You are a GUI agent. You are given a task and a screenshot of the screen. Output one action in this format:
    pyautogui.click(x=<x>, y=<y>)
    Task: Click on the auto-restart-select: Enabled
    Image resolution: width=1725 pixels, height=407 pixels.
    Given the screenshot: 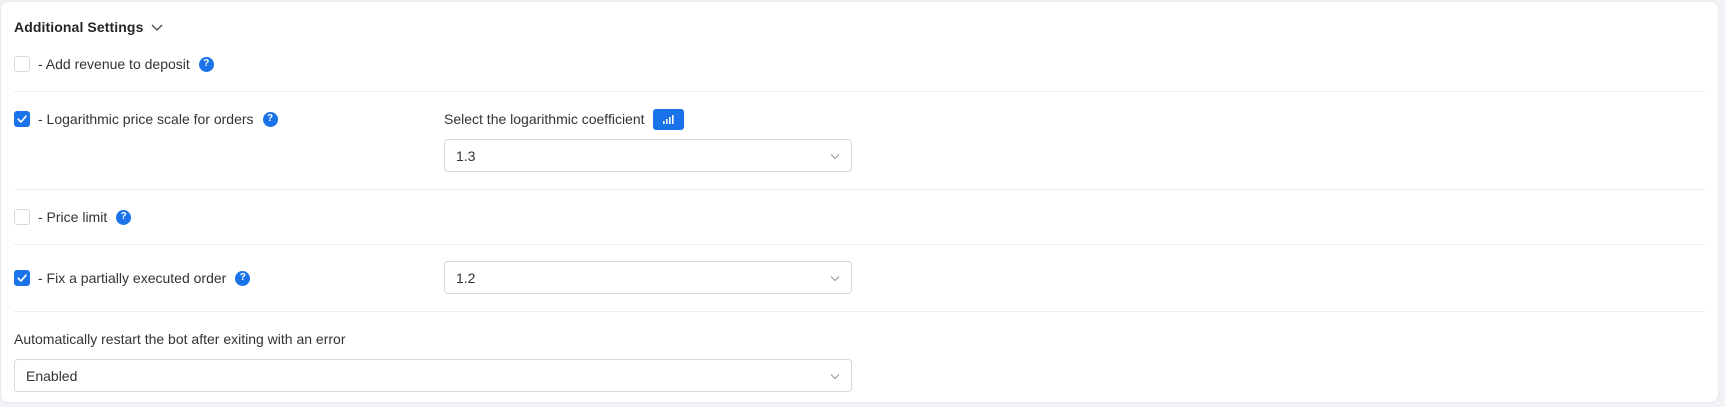 What is the action you would take?
    pyautogui.click(x=433, y=375)
    